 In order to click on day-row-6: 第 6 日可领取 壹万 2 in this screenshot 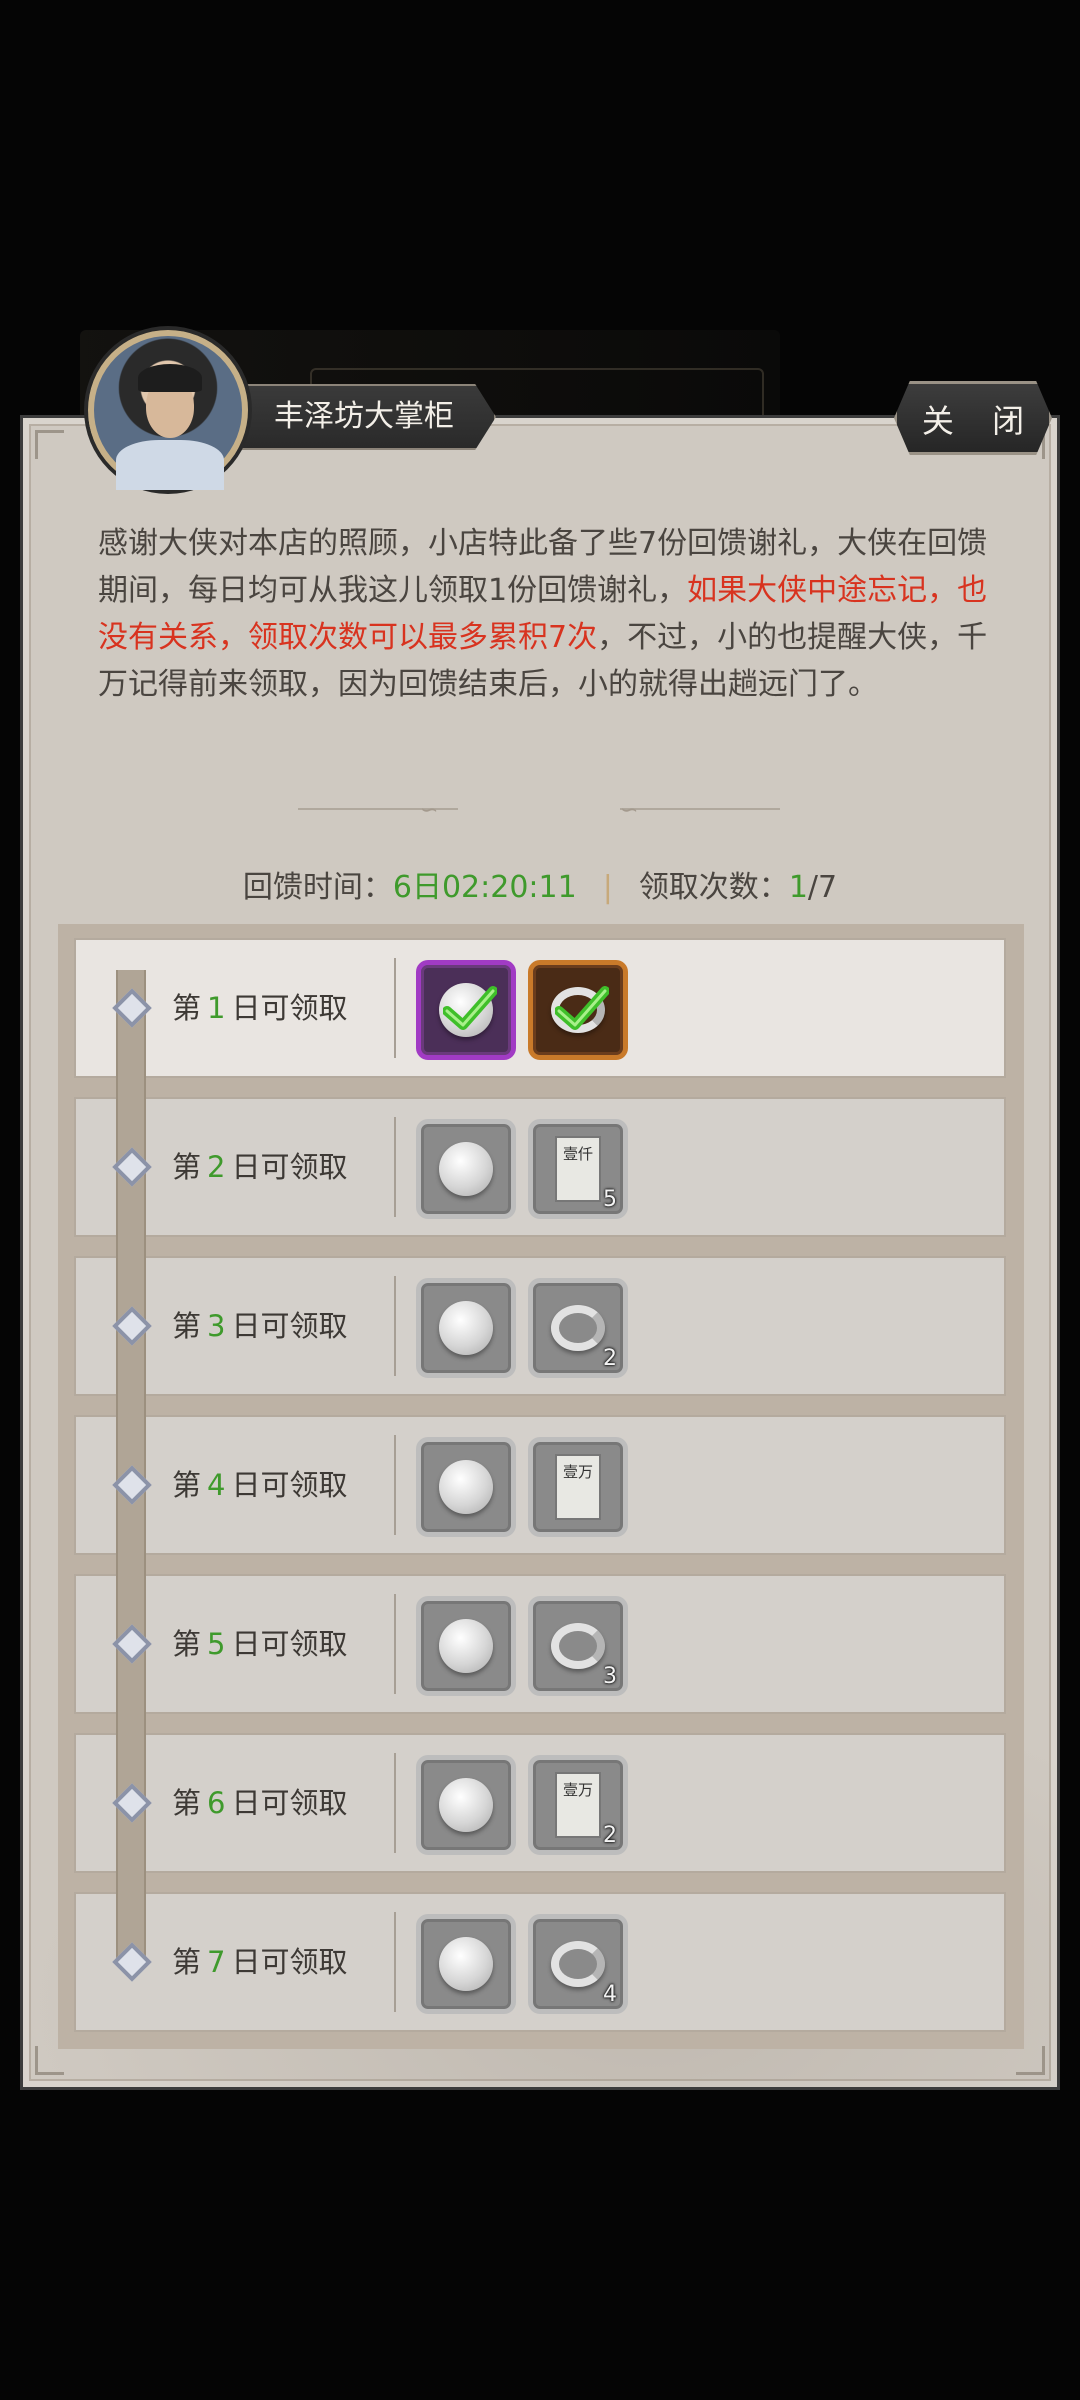, I will do `click(540, 1803)`.